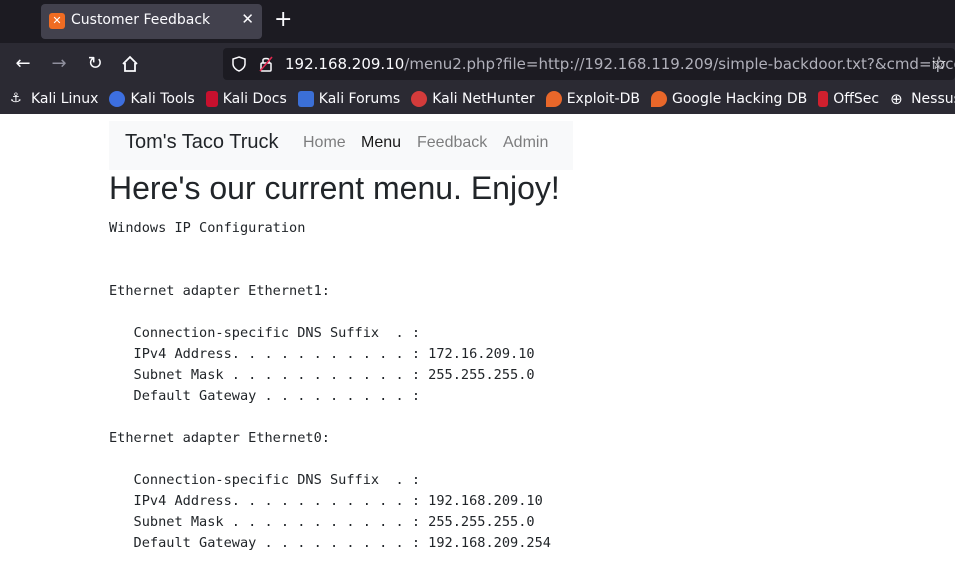 Image resolution: width=955 pixels, height=583 pixels. What do you see at coordinates (856, 99) in the screenshot?
I see `bookmark-label: OffSec` at bounding box center [856, 99].